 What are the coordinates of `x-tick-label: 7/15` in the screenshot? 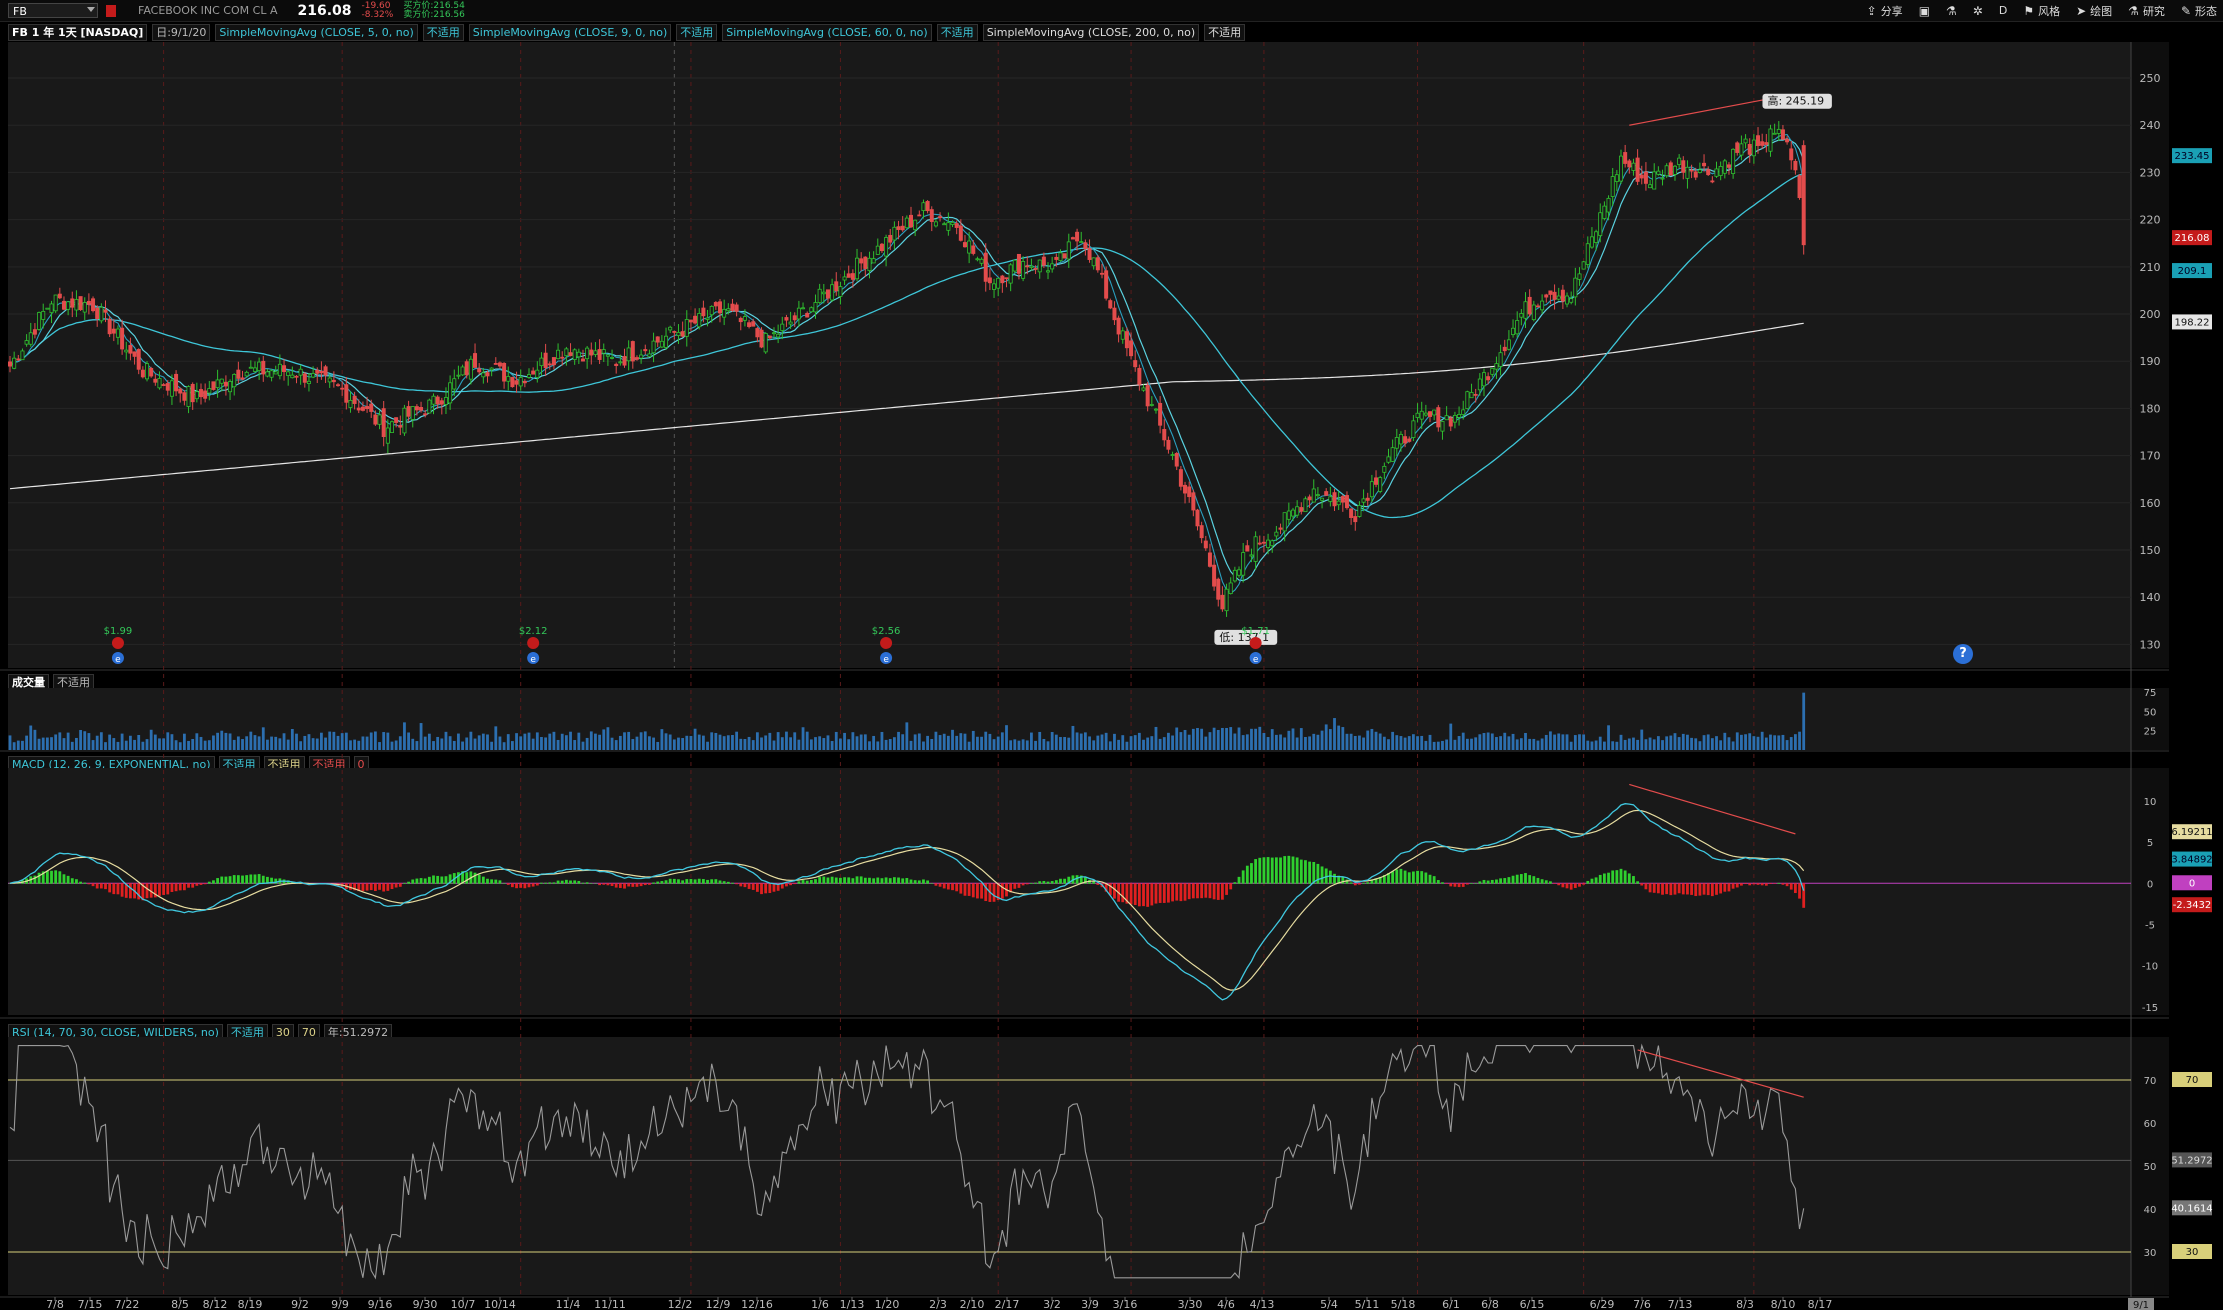 It's located at (90, 1304).